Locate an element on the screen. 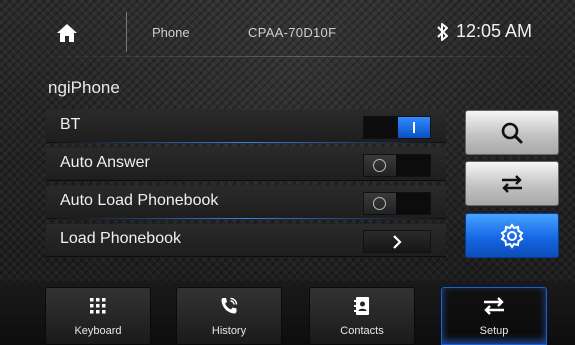  tab-label: Keyboard is located at coordinates (98, 331).